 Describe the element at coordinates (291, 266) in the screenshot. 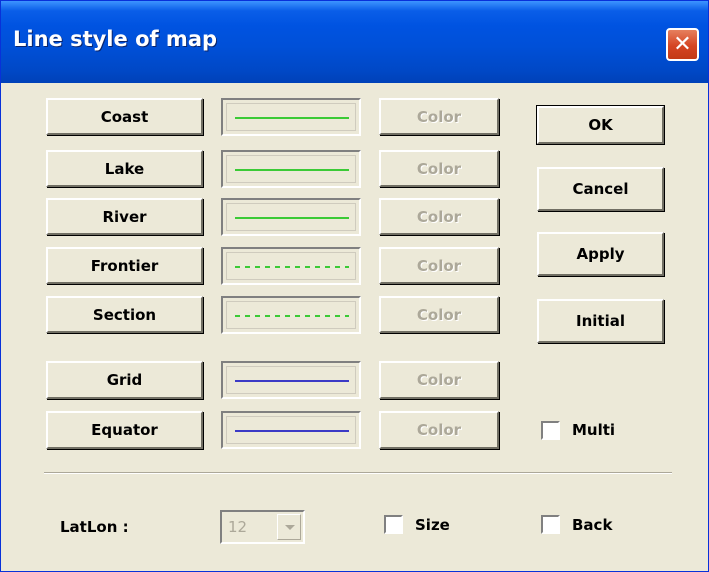

I see `frontier-line-preview` at that location.